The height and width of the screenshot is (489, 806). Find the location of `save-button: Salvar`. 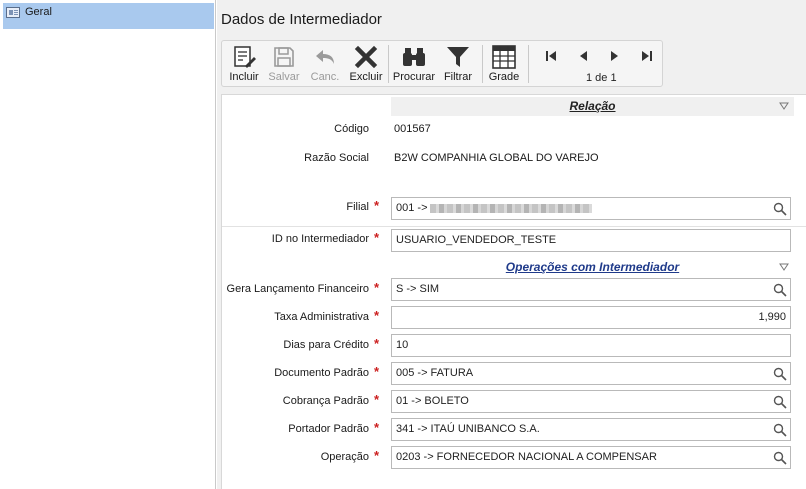

save-button: Salvar is located at coordinates (284, 65).